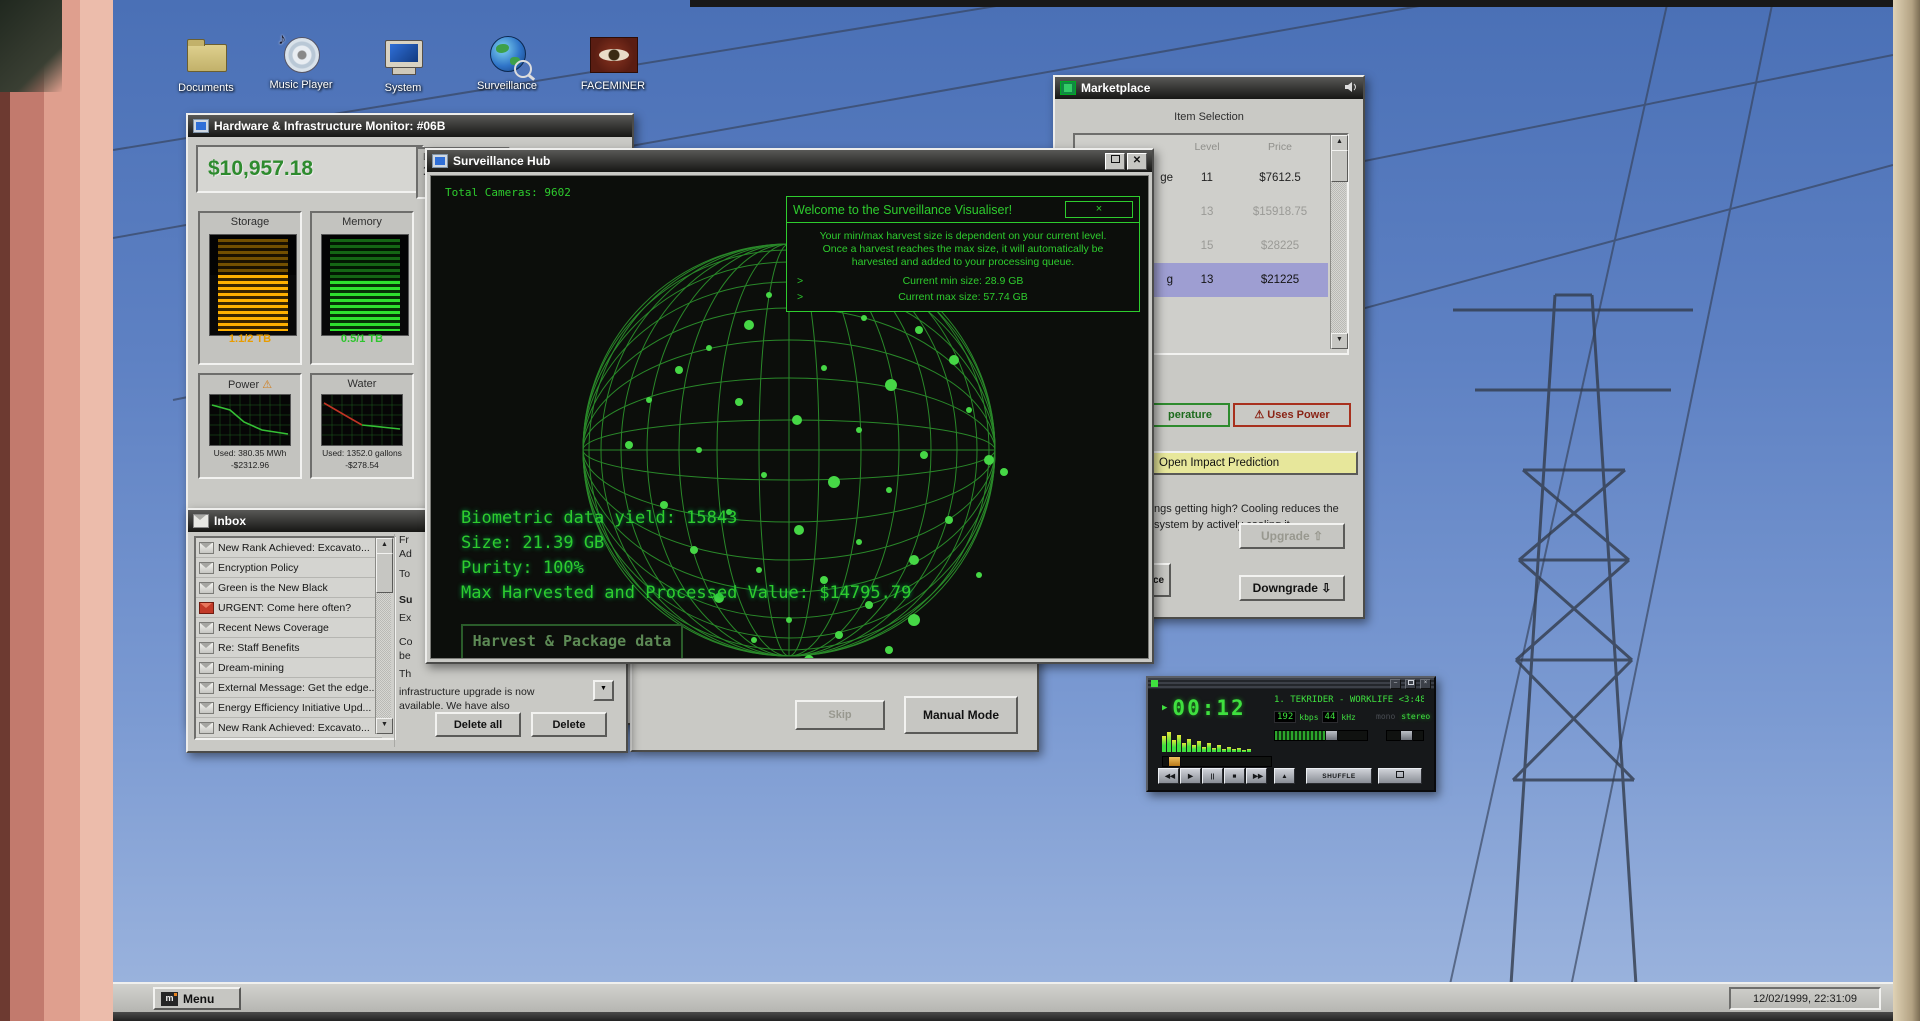 The width and height of the screenshot is (1920, 1021). I want to click on player-close-button: ×, so click(1425, 683).